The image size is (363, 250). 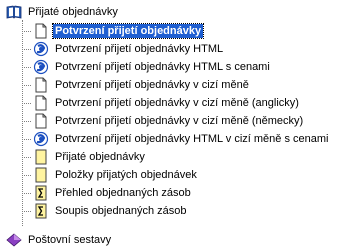 I want to click on tree-item-potvrzeni: Potvrzení přijetí objednávky, so click(x=119, y=31).